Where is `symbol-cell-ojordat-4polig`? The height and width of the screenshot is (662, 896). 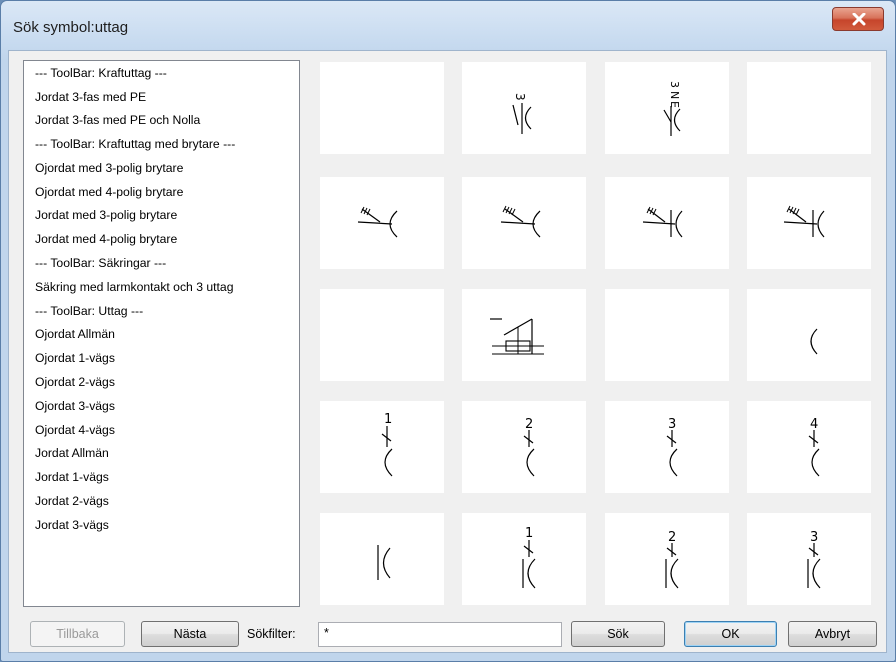 symbol-cell-ojordat-4polig is located at coordinates (524, 223).